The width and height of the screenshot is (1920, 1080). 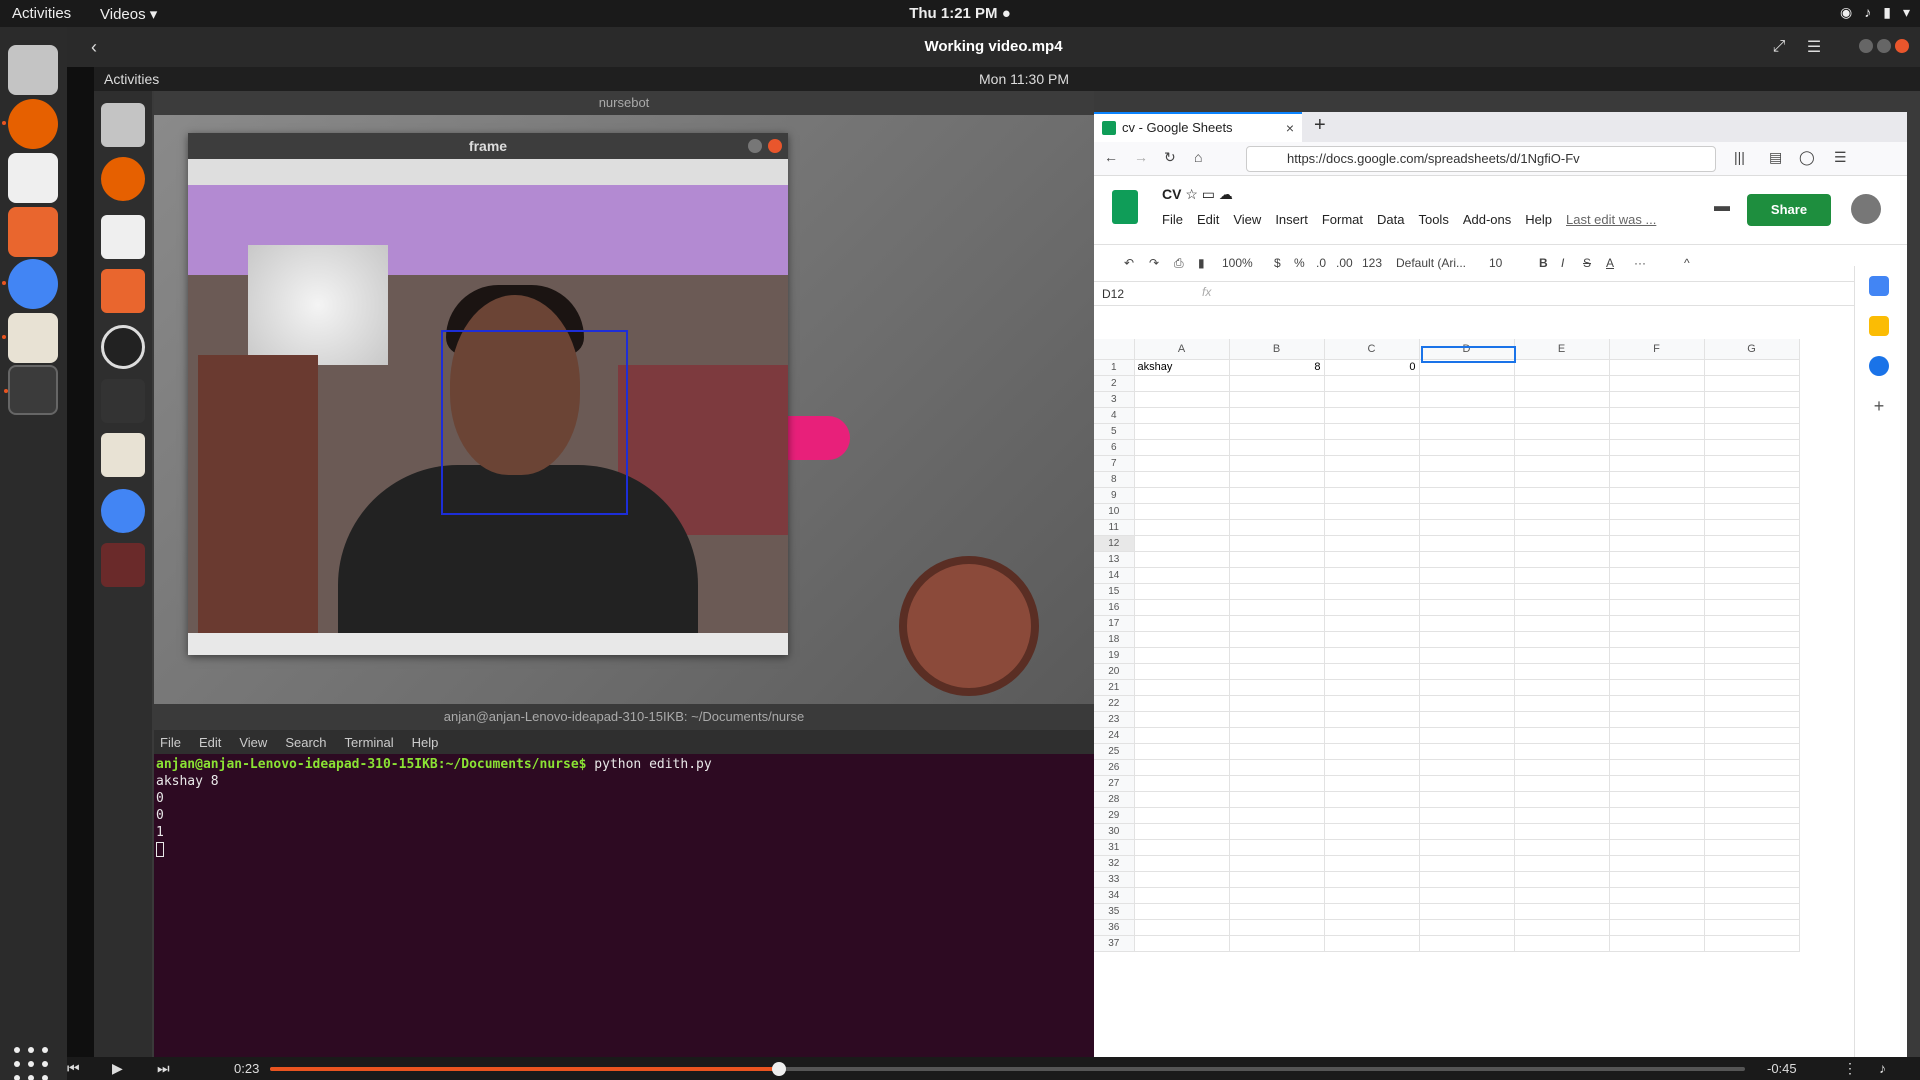 I want to click on text-color-button: A, so click(x=1610, y=263).